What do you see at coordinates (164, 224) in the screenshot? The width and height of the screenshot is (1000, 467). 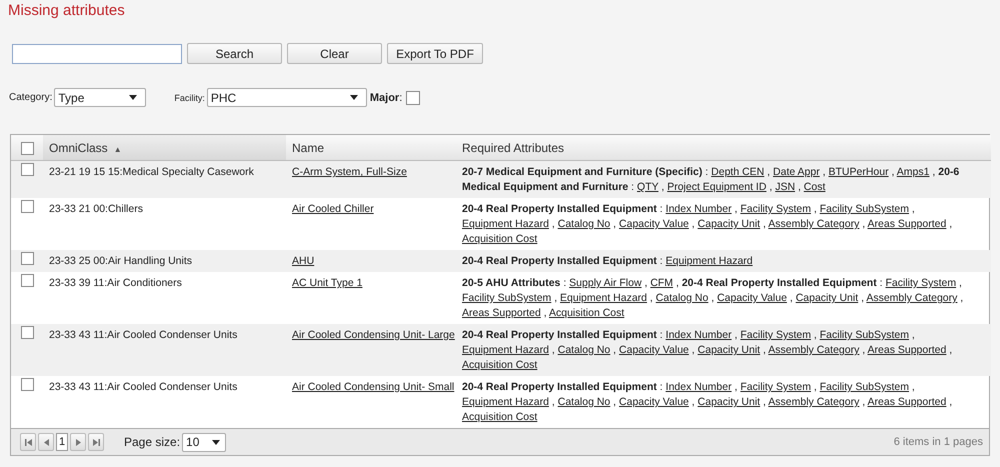 I see `table-cell: 23-33 21 00:Chillers` at bounding box center [164, 224].